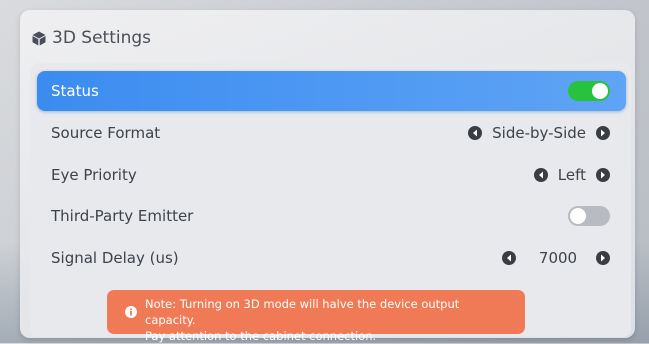  I want to click on eye-priority-label: Eye Priority, so click(94, 175).